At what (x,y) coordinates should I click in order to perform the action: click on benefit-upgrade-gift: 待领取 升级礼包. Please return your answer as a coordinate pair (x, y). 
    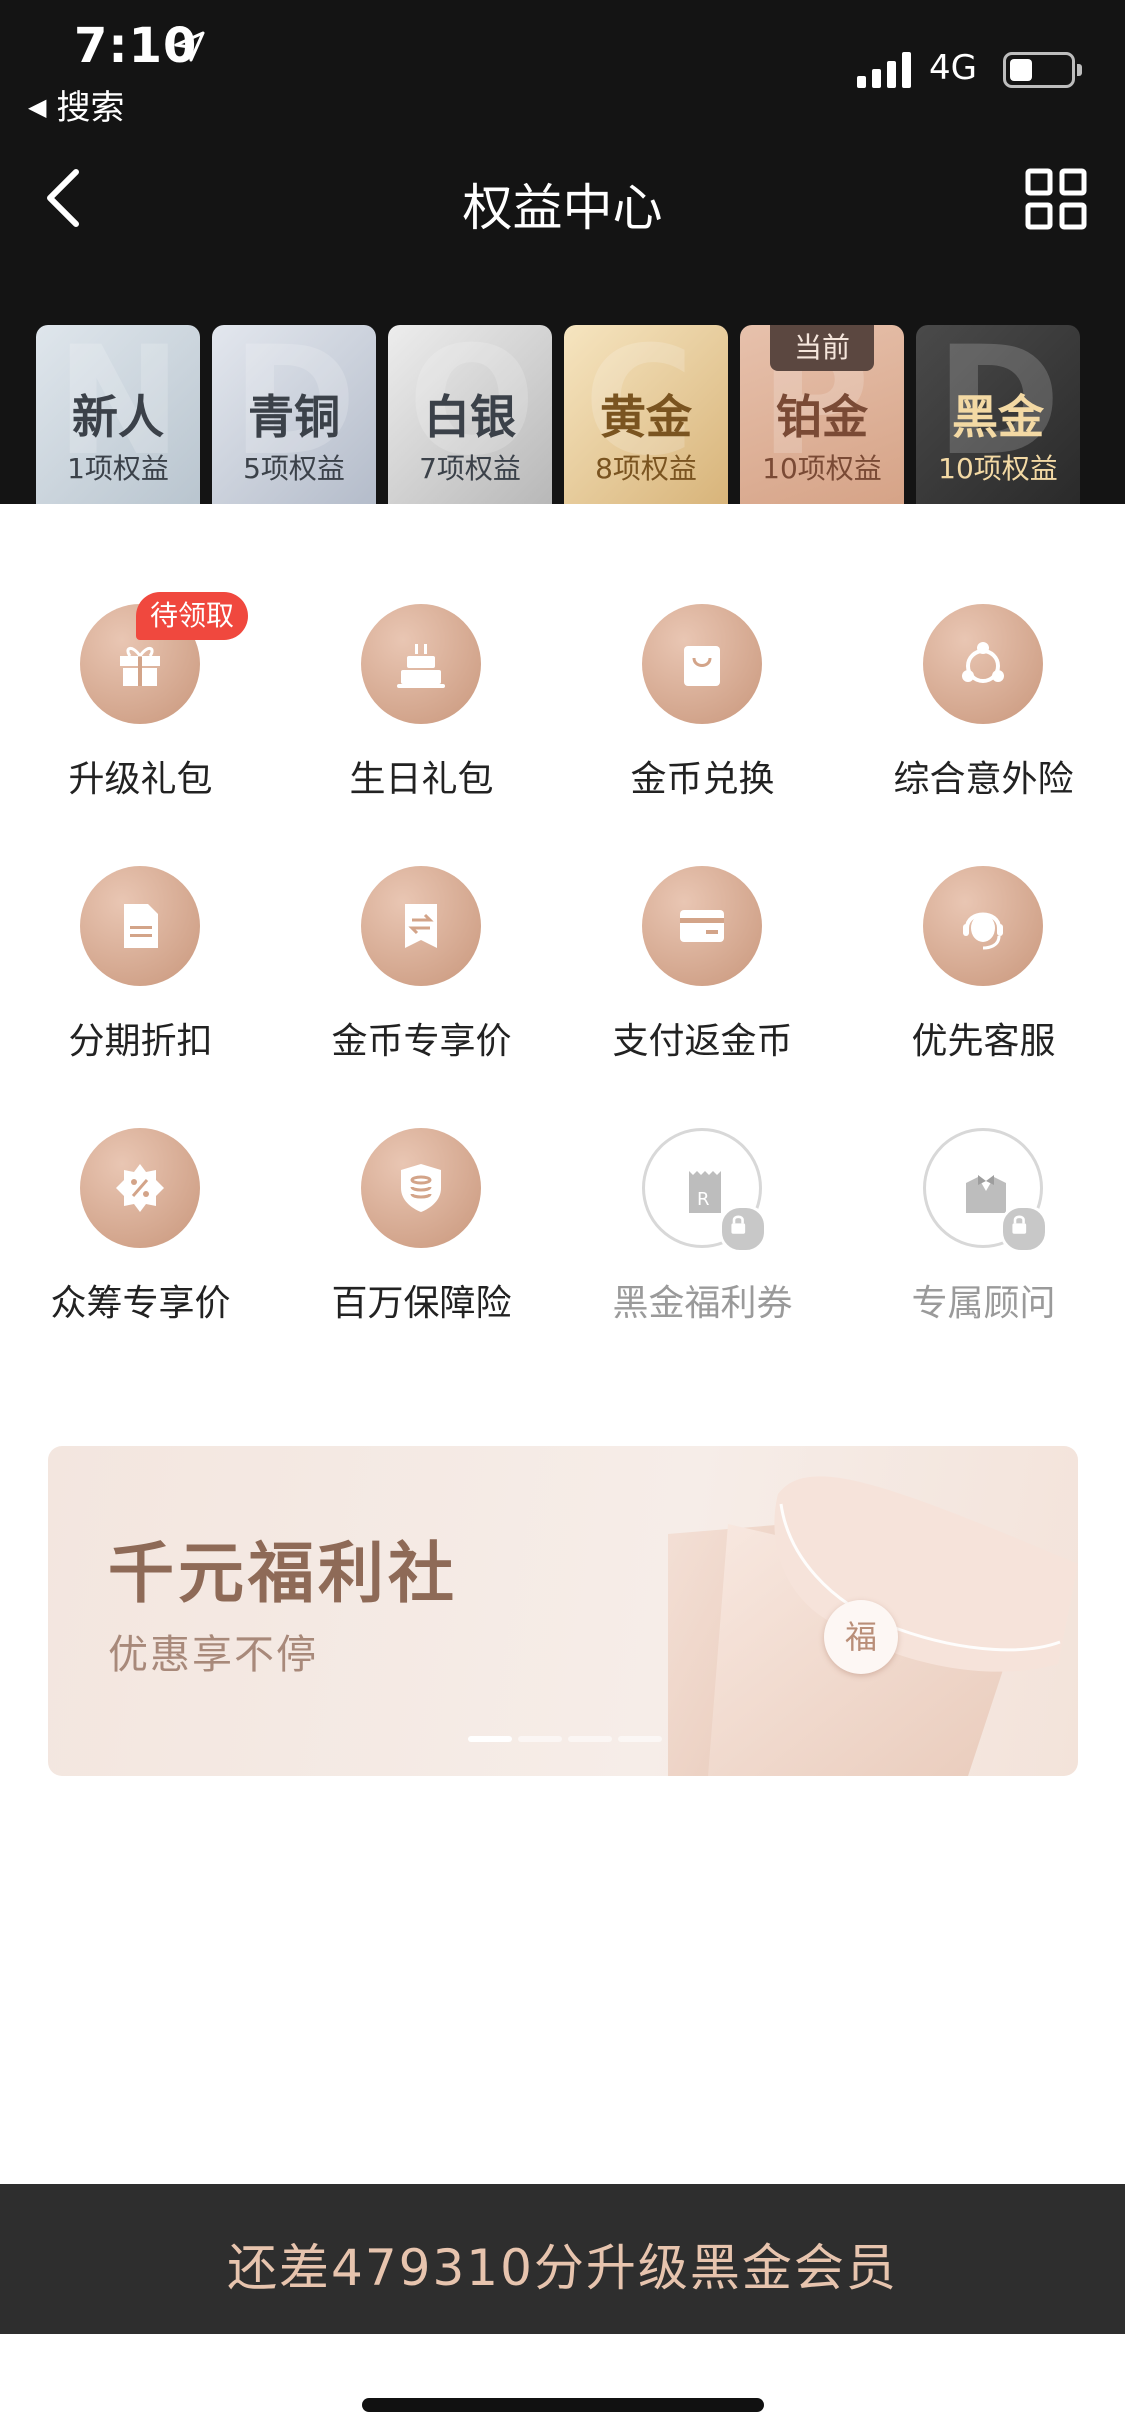
    Looking at the image, I should click on (140, 652).